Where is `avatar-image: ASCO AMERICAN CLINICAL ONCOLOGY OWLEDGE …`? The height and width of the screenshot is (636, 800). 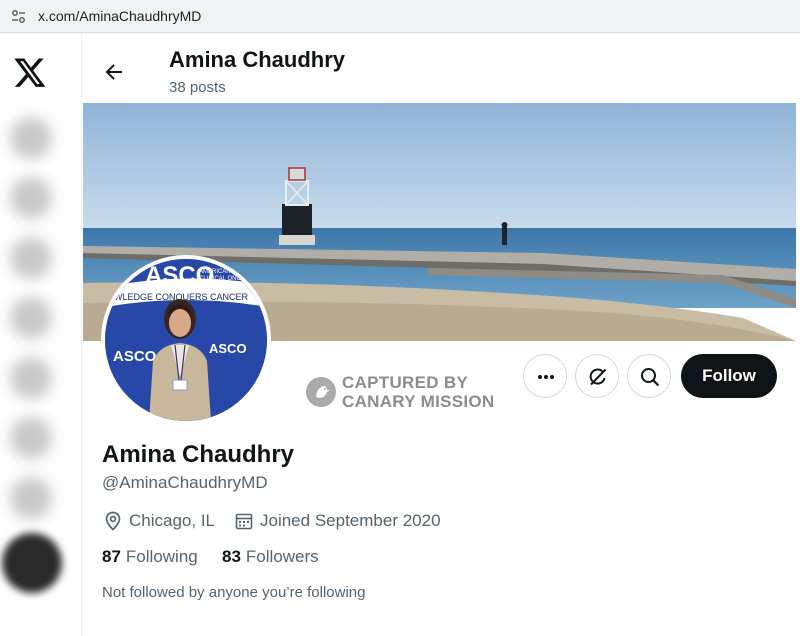
avatar-image: ASCO AMERICAN CLINICAL ONCOLOGY OWLEDGE … is located at coordinates (186, 340).